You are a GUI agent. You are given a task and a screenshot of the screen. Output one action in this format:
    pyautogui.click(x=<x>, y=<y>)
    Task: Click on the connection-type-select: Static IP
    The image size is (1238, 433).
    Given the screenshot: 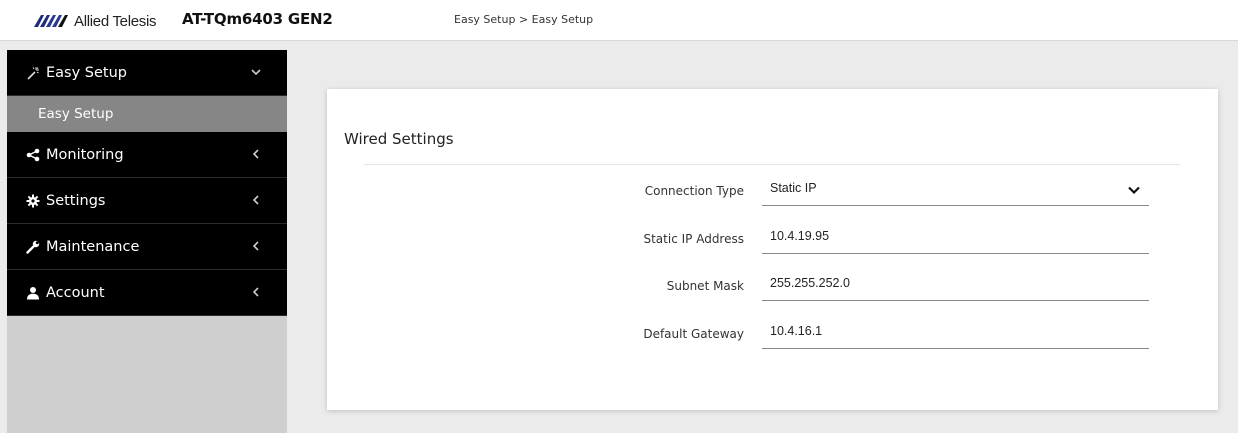 What is the action you would take?
    pyautogui.click(x=955, y=191)
    